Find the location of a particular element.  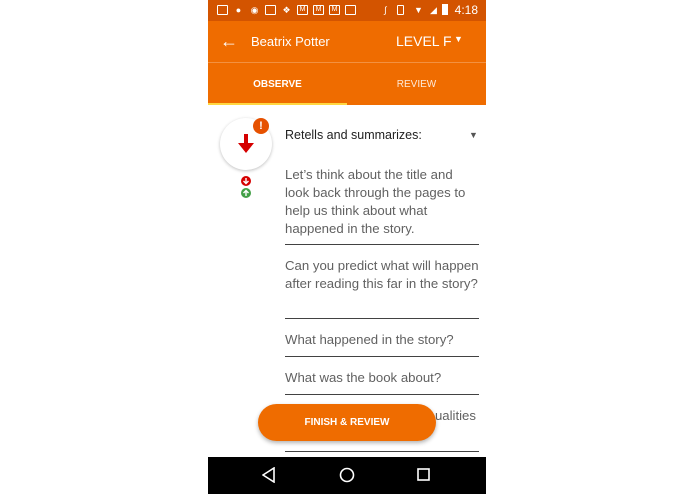

home-circle-icon is located at coordinates (347, 475).